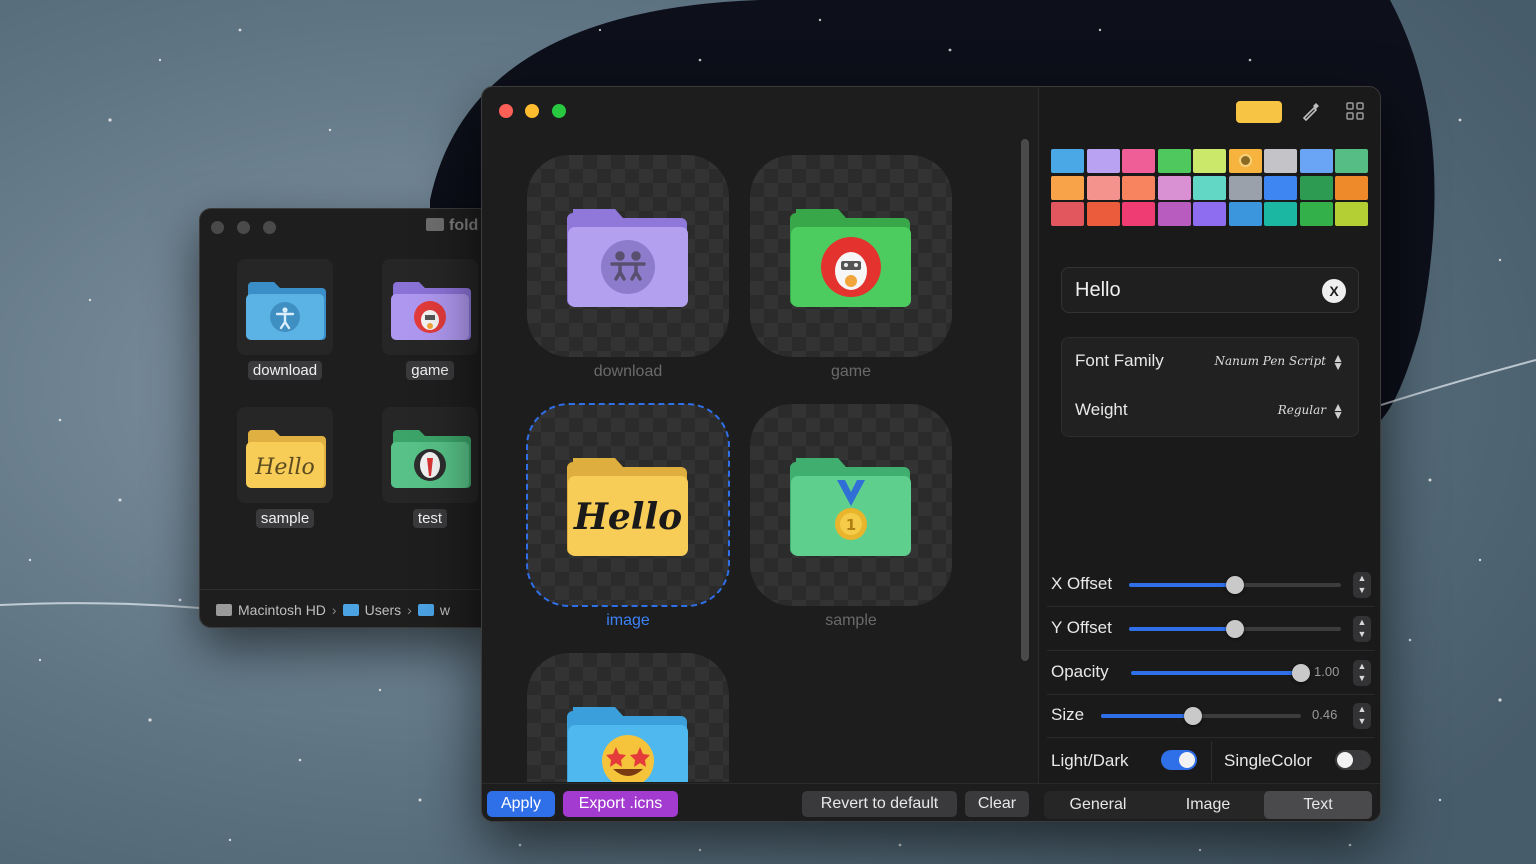 The image size is (1536, 864). Describe the element at coordinates (1090, 760) in the screenshot. I see `light-dark-label: Light/Dark` at that location.